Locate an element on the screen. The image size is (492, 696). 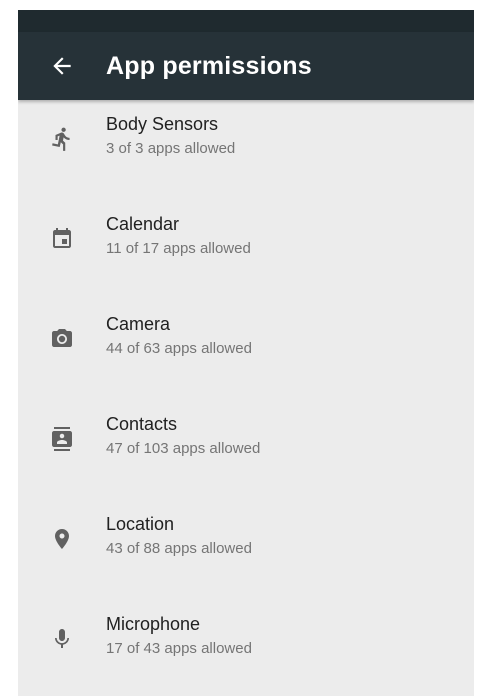
permission-title: Location is located at coordinates (140, 524).